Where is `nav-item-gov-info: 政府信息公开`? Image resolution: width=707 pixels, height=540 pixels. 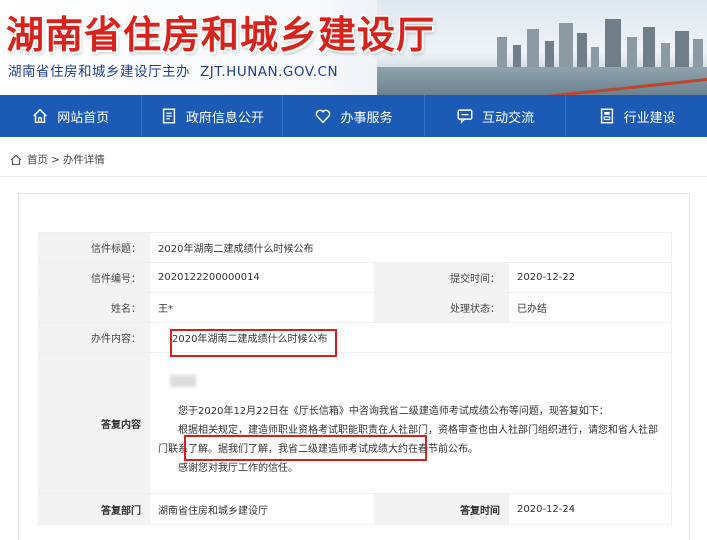 nav-item-gov-info: 政府信息公开 is located at coordinates (213, 116).